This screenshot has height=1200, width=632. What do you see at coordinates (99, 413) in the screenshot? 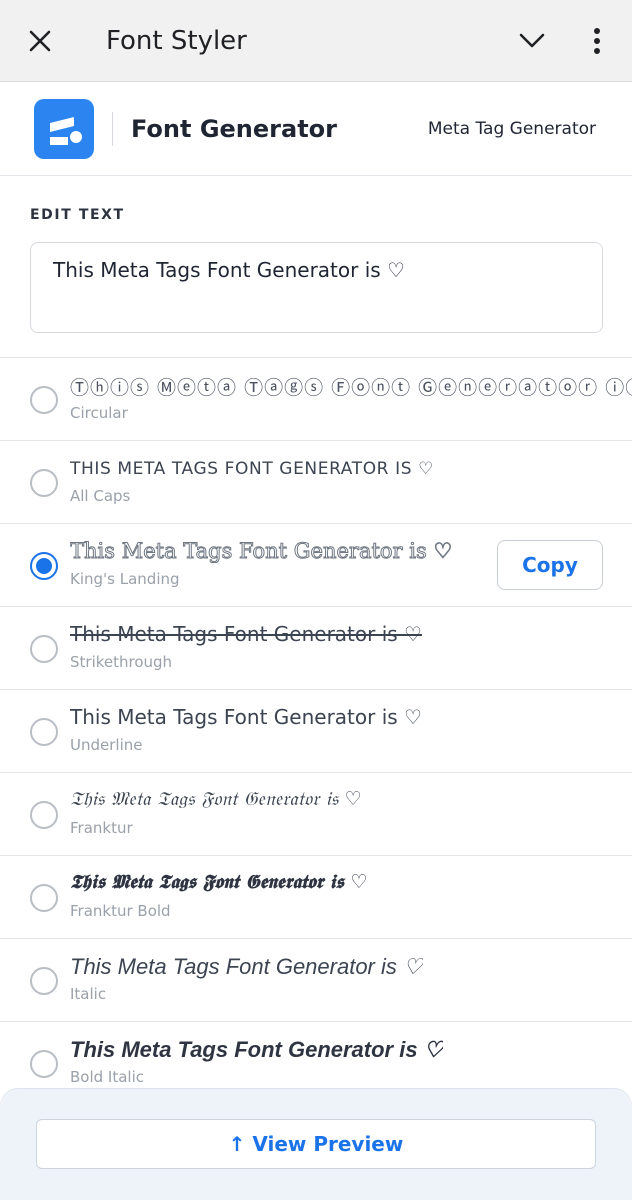
I see `style-name: Circular` at bounding box center [99, 413].